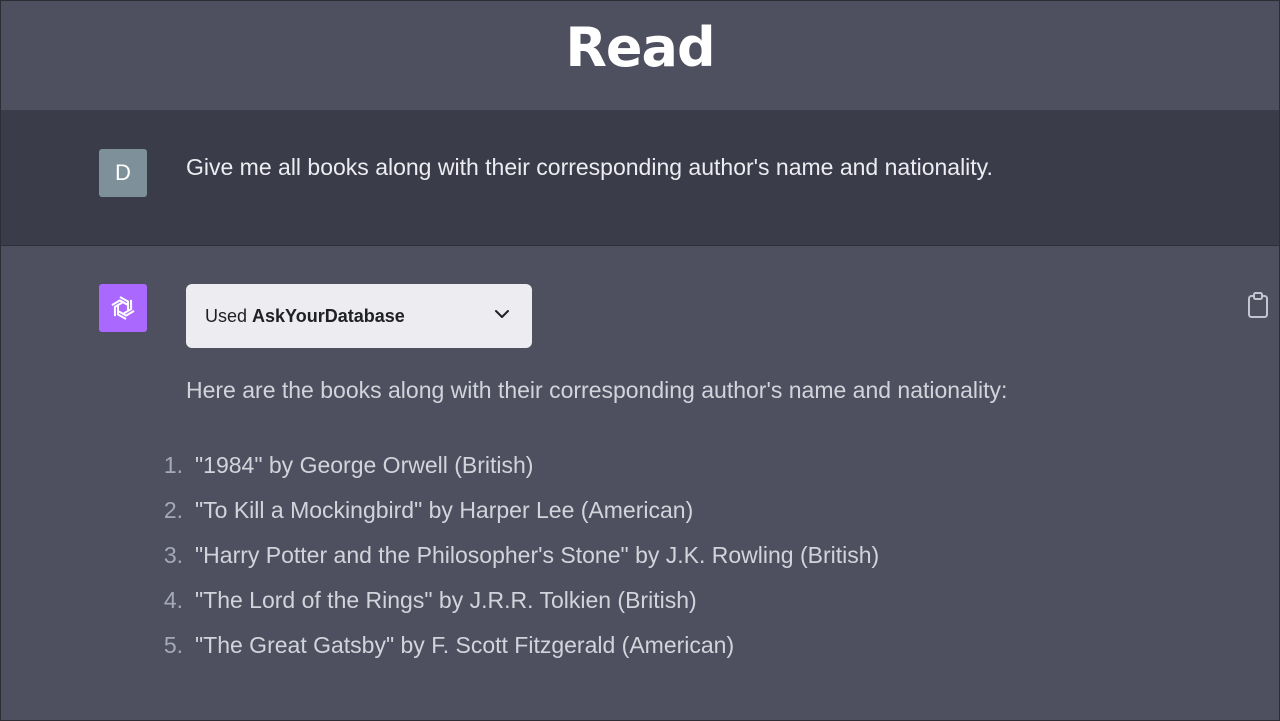 The image size is (1280, 721). Describe the element at coordinates (173, 465) in the screenshot. I see `list-number: 1.` at that location.